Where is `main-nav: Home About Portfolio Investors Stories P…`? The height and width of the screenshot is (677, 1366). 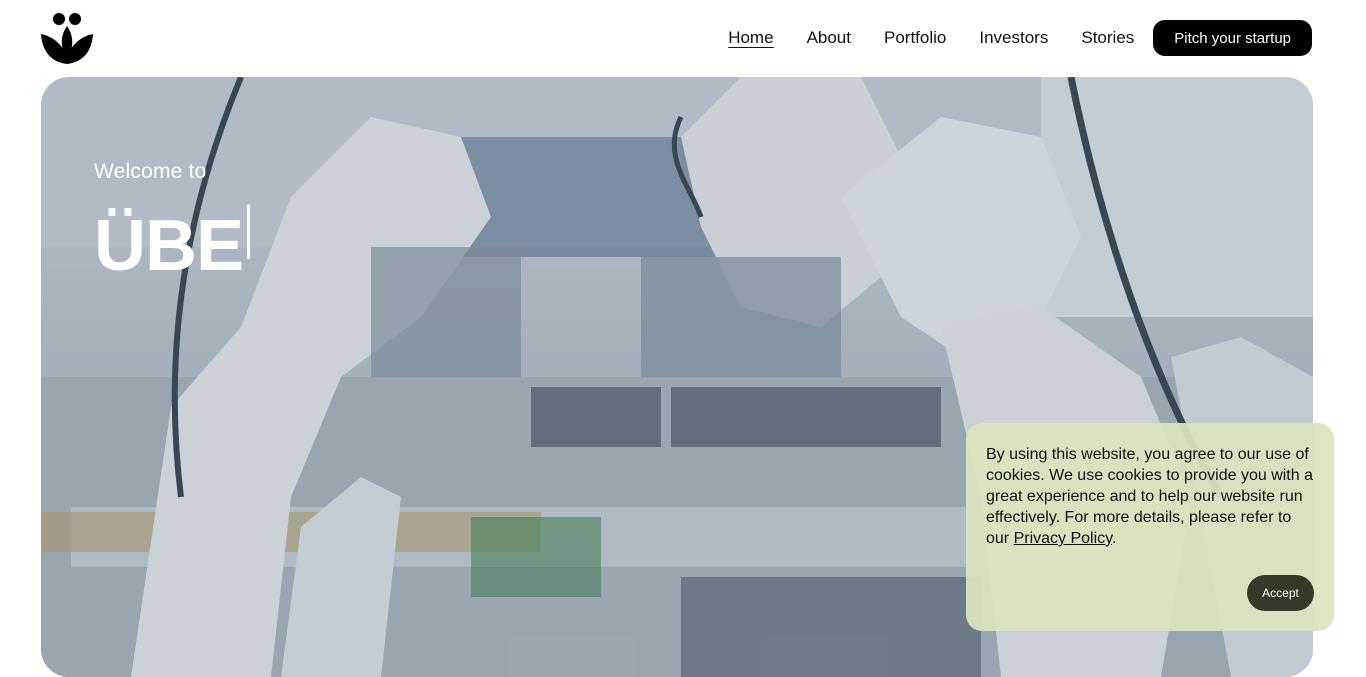 main-nav: Home About Portfolio Investors Stories P… is located at coordinates (1020, 38).